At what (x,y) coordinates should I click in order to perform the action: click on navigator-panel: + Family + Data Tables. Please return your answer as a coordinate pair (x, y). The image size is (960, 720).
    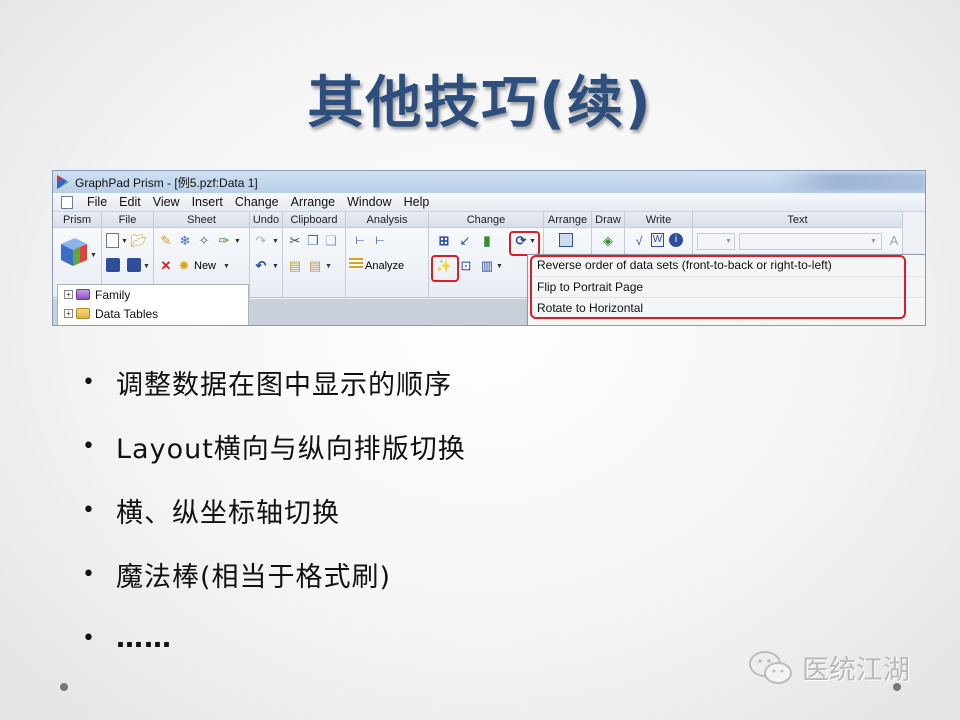
    Looking at the image, I should click on (153, 304).